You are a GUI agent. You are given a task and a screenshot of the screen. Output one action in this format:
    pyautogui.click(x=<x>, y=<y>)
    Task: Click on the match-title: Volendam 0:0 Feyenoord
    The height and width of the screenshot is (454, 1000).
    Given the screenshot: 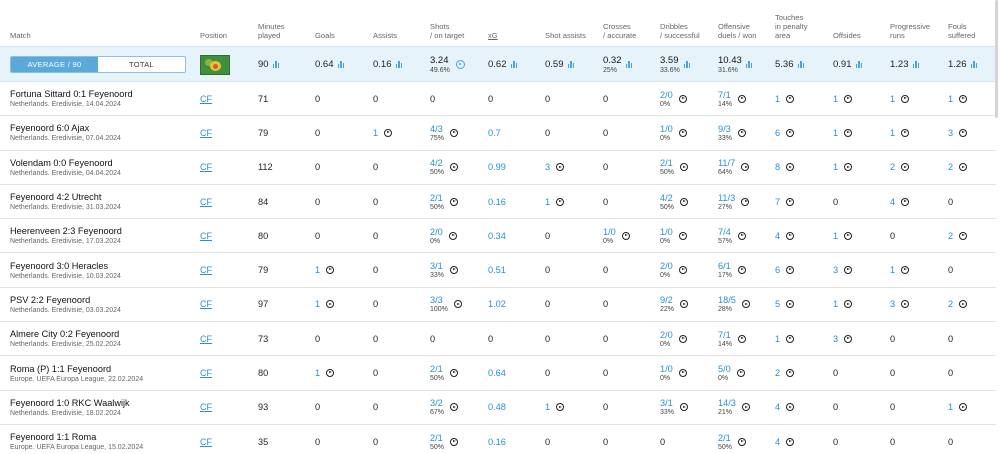 What is the action you would take?
    pyautogui.click(x=102, y=163)
    